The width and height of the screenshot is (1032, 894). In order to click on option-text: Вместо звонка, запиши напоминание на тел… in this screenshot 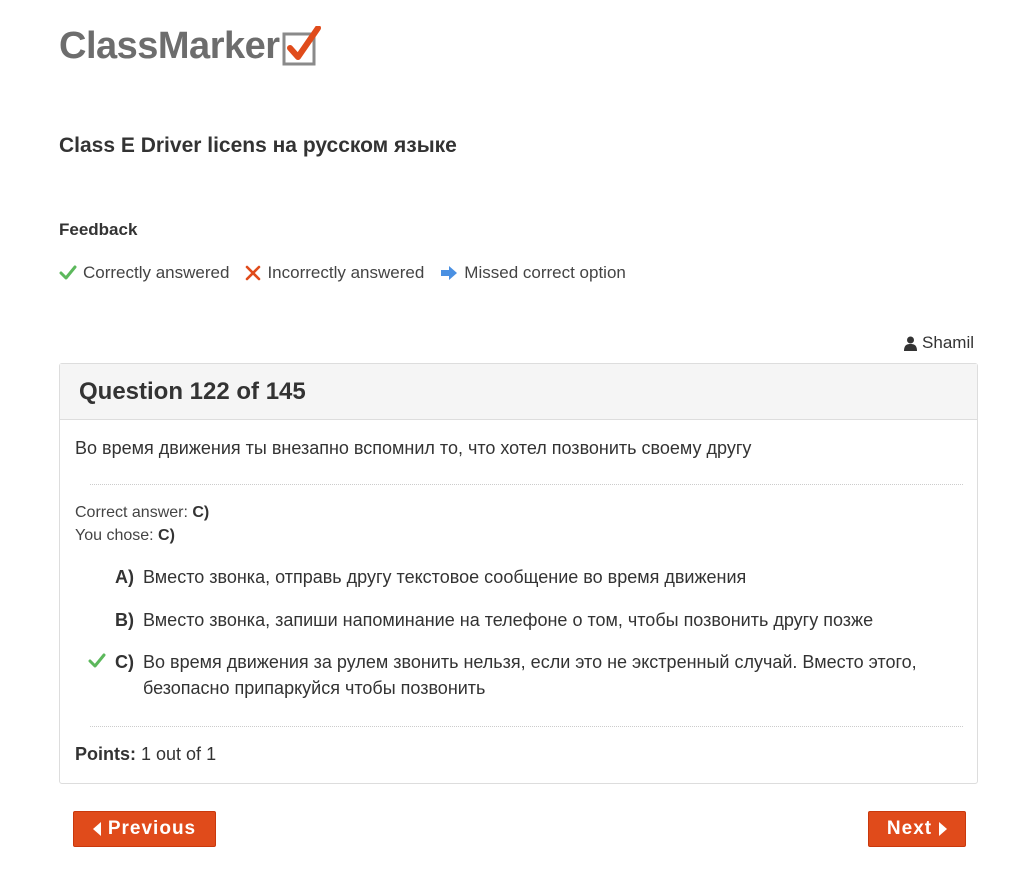, I will do `click(508, 620)`.